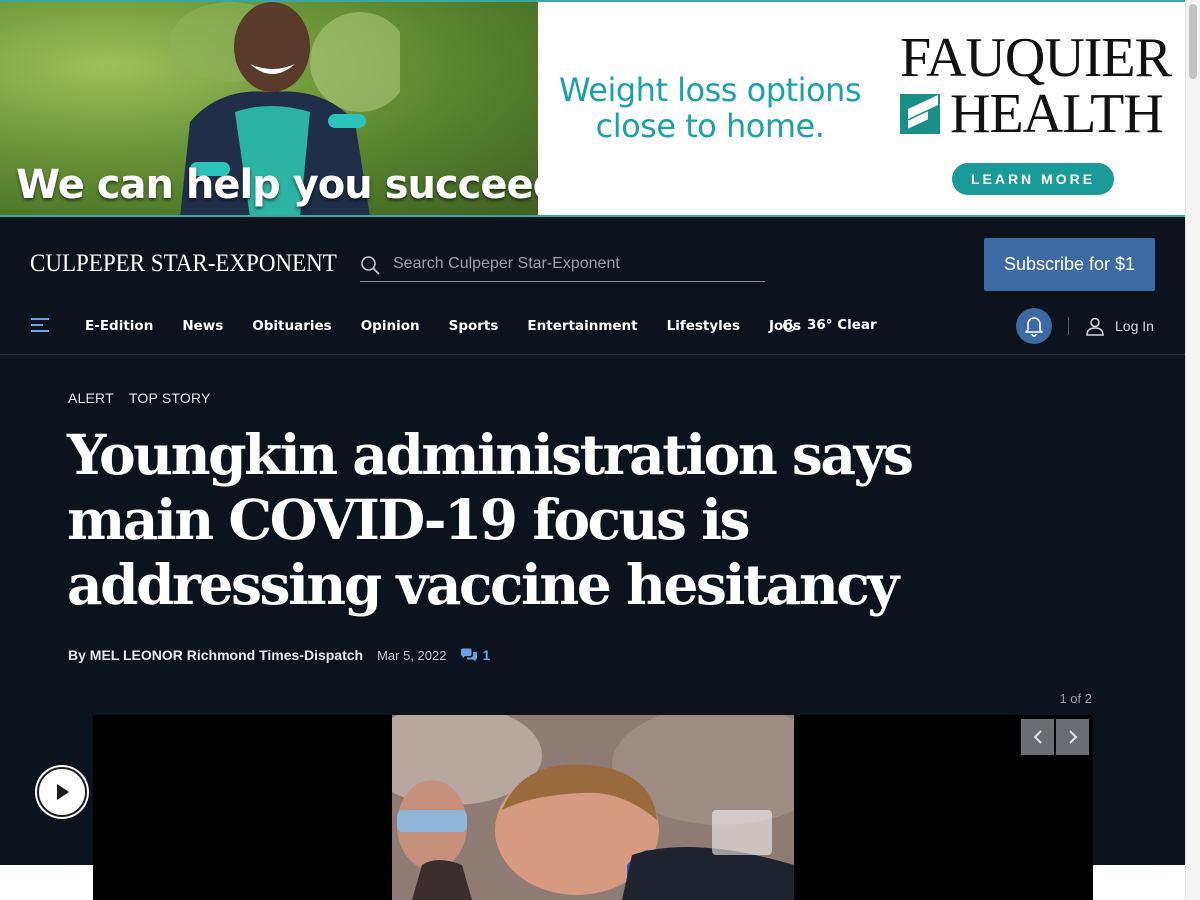 The image size is (1200, 900). What do you see at coordinates (291, 326) in the screenshot?
I see `nav-item-obituaries: Obituaries` at bounding box center [291, 326].